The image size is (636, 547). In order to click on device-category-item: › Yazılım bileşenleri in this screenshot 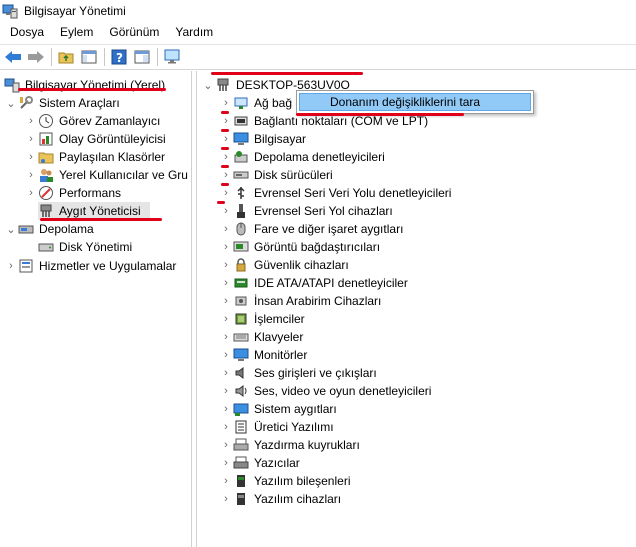, I will do `click(285, 481)`.